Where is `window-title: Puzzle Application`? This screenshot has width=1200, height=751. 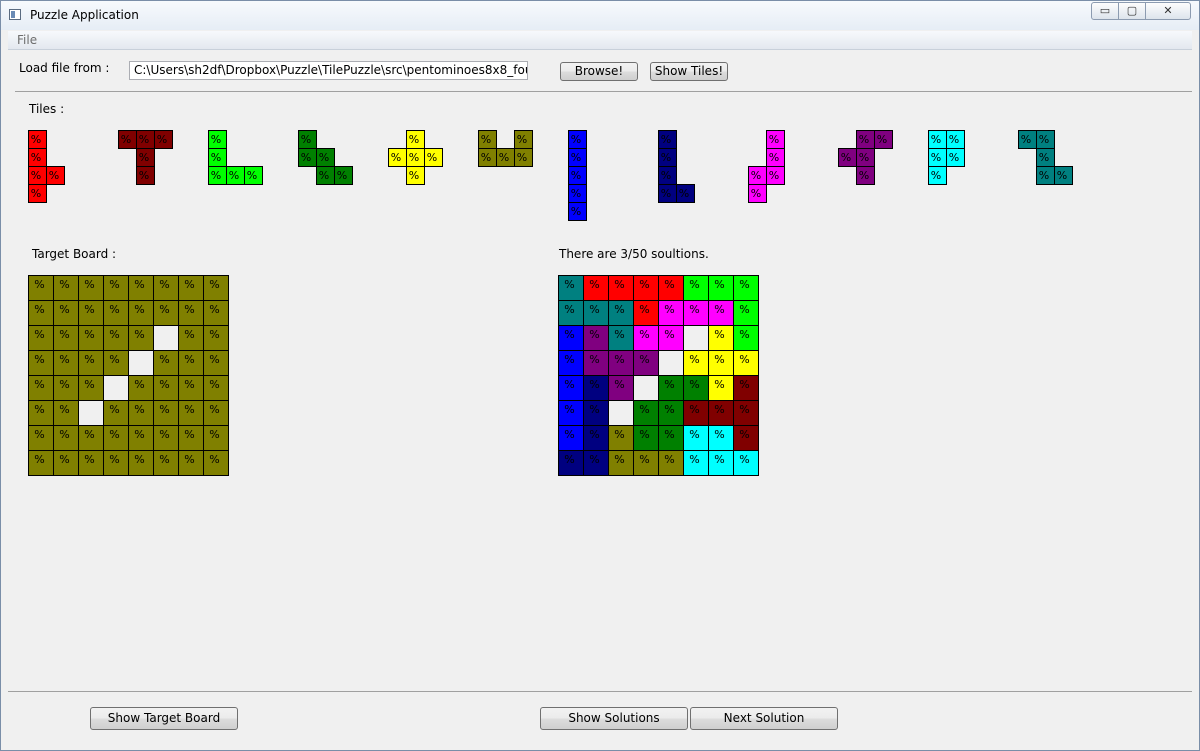 window-title: Puzzle Application is located at coordinates (84, 15).